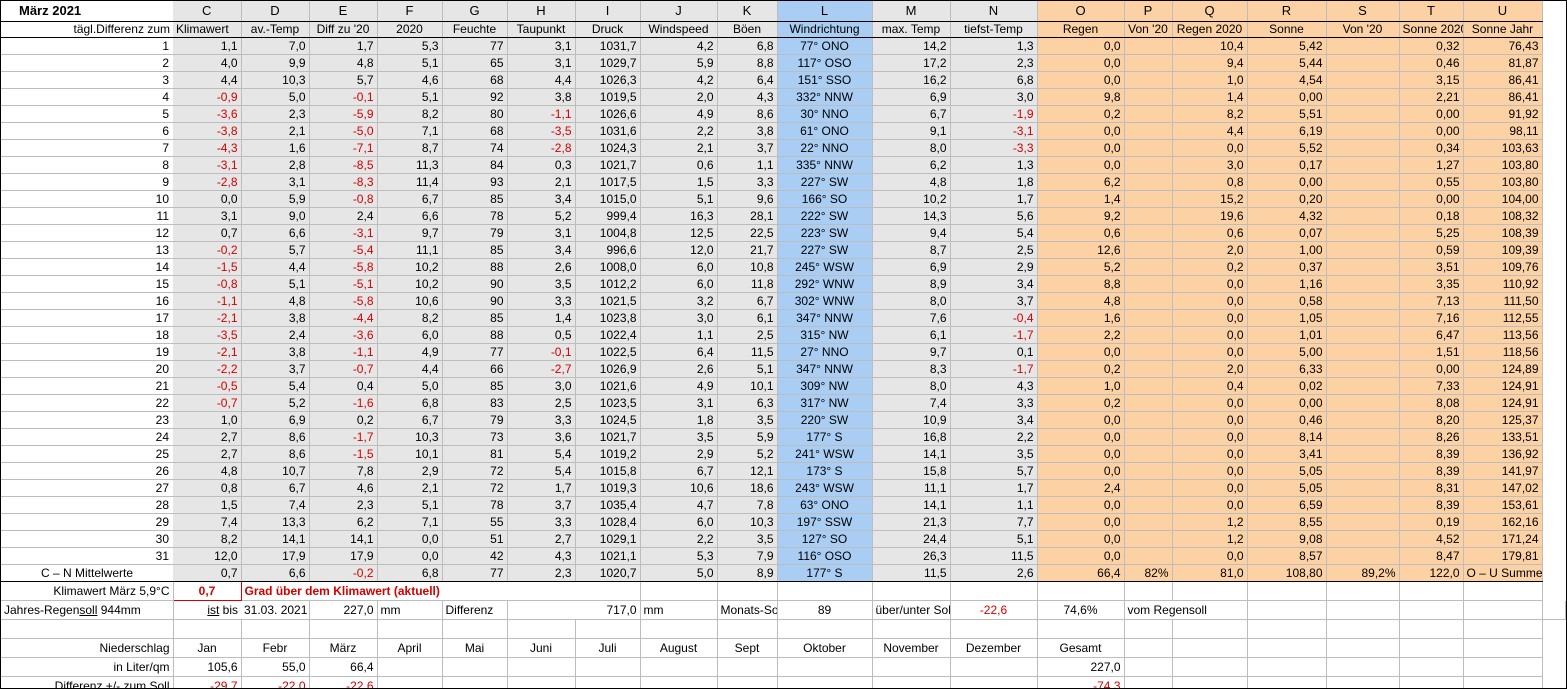 The height and width of the screenshot is (689, 1567). What do you see at coordinates (343, 573) in the screenshot?
I see `mean-cell: -0,2` at bounding box center [343, 573].